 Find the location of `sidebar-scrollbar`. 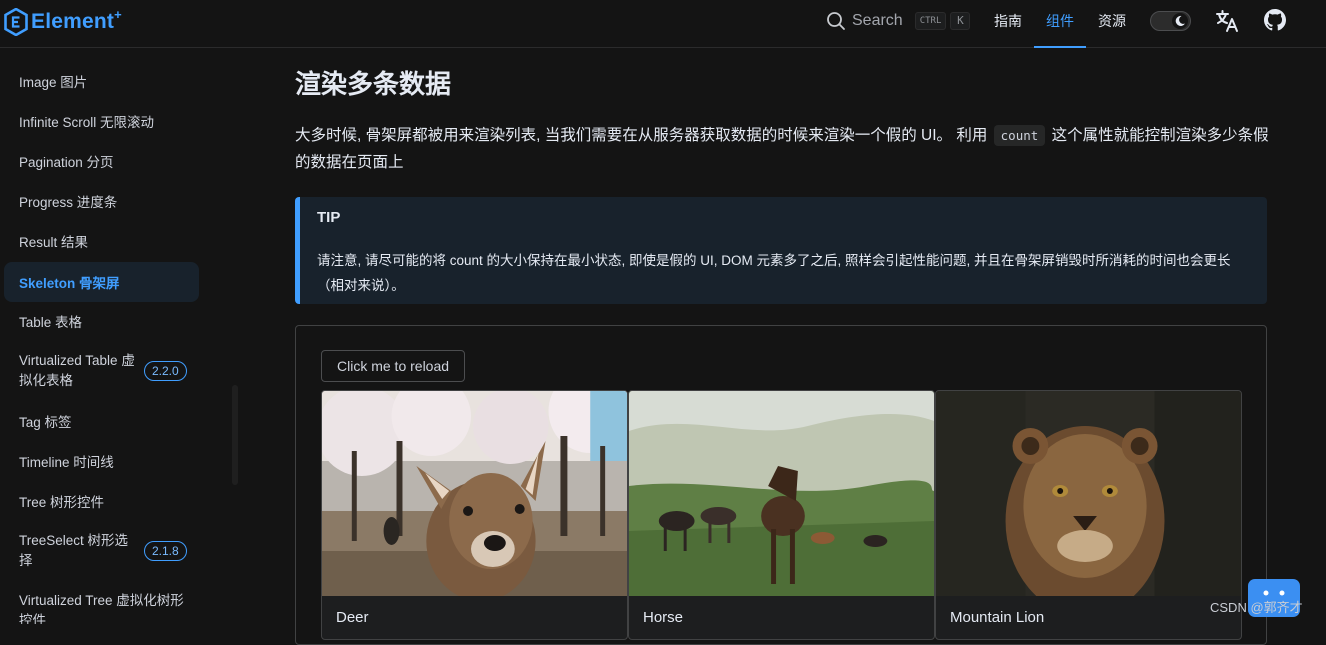

sidebar-scrollbar is located at coordinates (235, 435).